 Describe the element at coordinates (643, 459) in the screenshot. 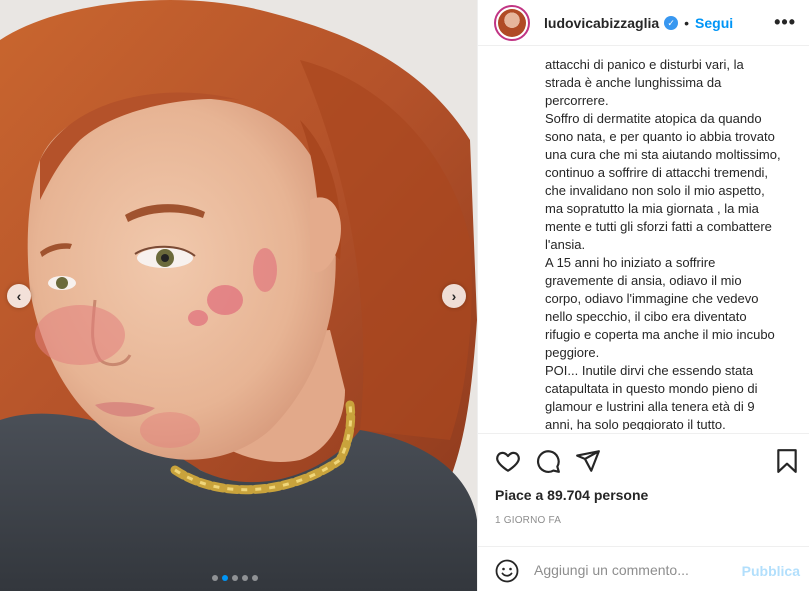

I see `post-actions` at that location.